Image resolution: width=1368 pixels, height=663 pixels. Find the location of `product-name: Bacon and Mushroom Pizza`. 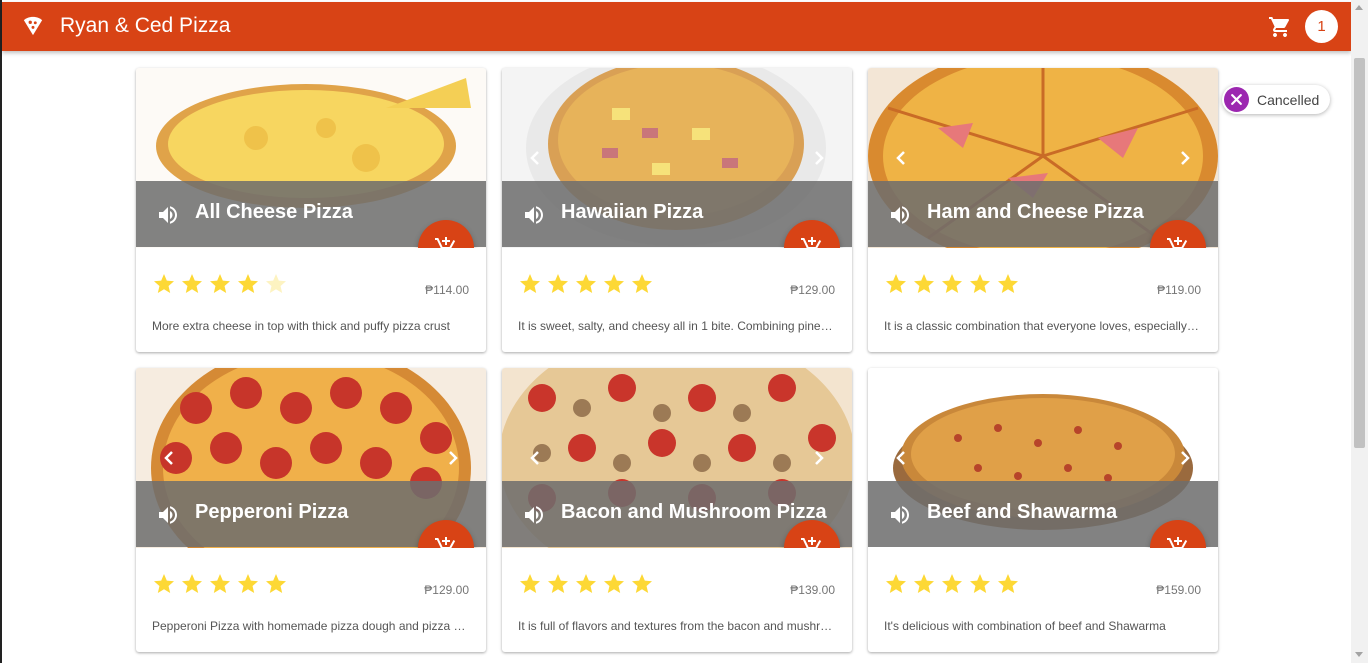

product-name: Bacon and Mushroom Pizza is located at coordinates (694, 512).